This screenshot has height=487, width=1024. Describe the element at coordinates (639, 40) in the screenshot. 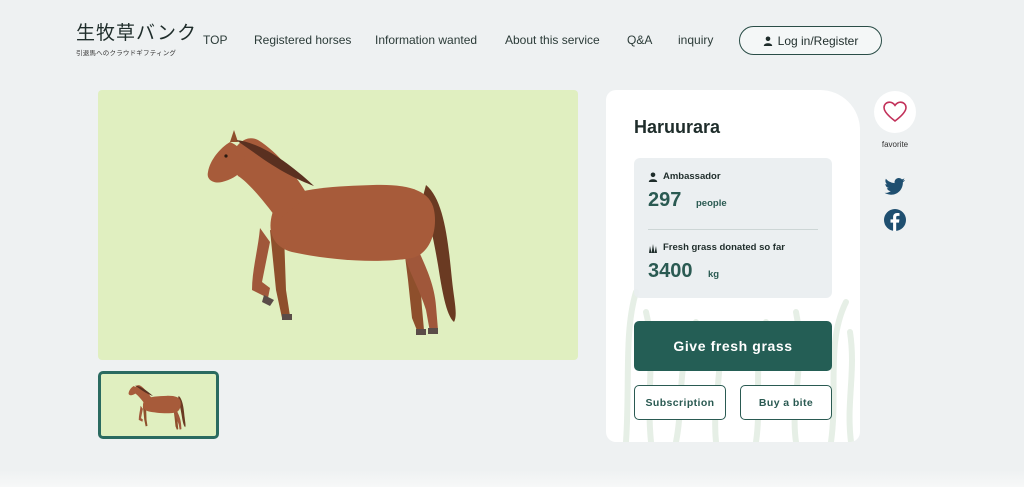

I see `nav-item-qa: Q&A` at that location.